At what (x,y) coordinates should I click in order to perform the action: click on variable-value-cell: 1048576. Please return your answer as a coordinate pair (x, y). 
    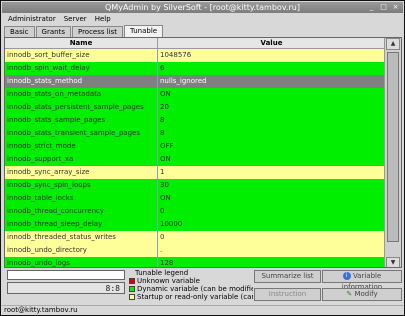
    Looking at the image, I should click on (176, 55).